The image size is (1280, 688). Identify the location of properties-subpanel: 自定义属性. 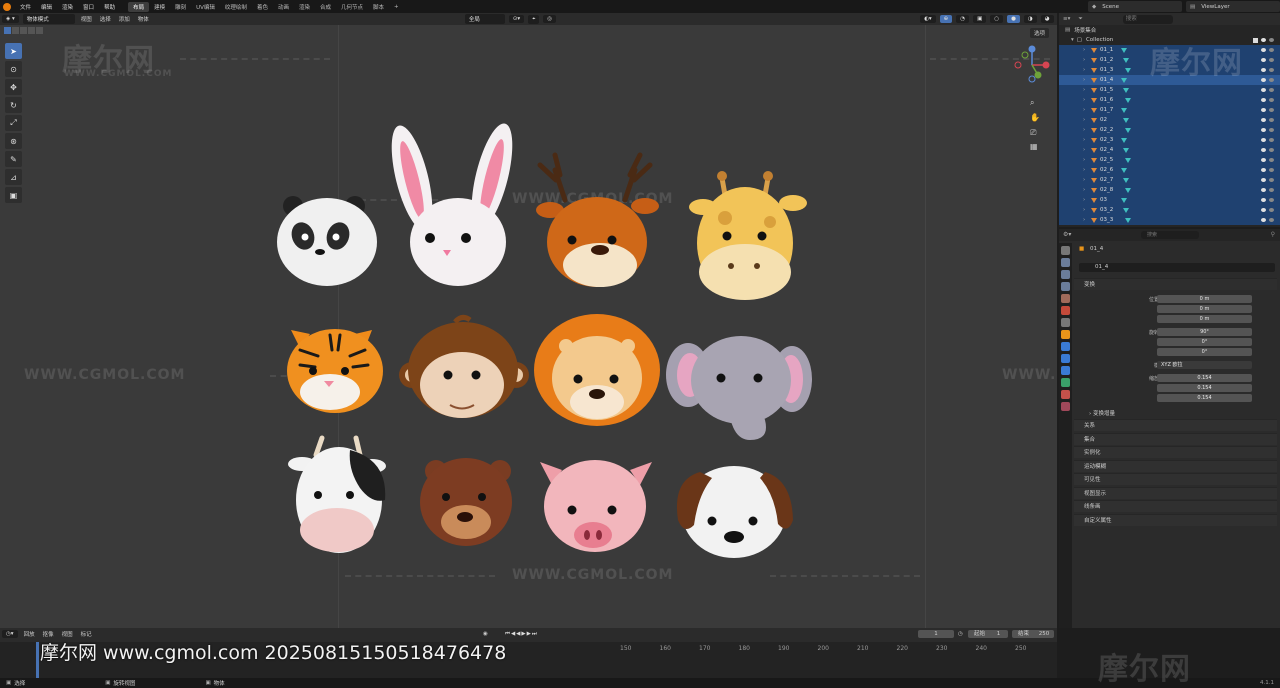
(1175, 519).